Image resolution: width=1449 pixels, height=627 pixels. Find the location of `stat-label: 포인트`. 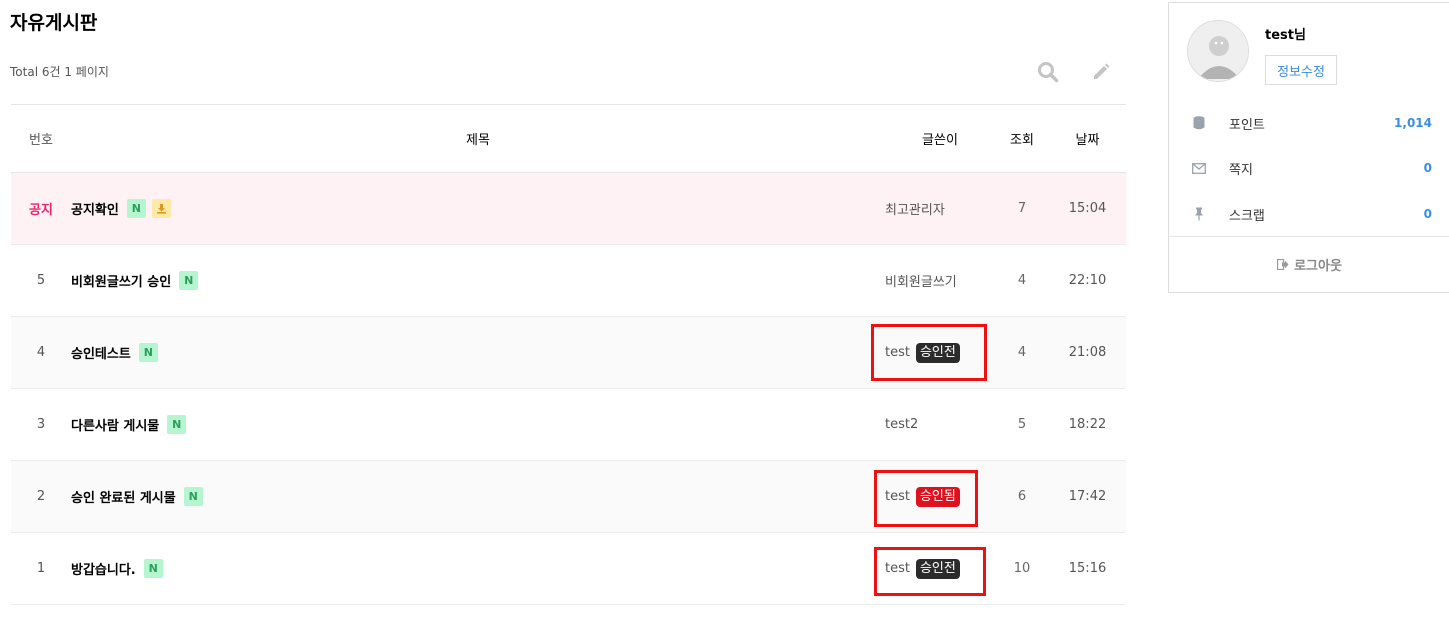

stat-label: 포인트 is located at coordinates (1247, 125).